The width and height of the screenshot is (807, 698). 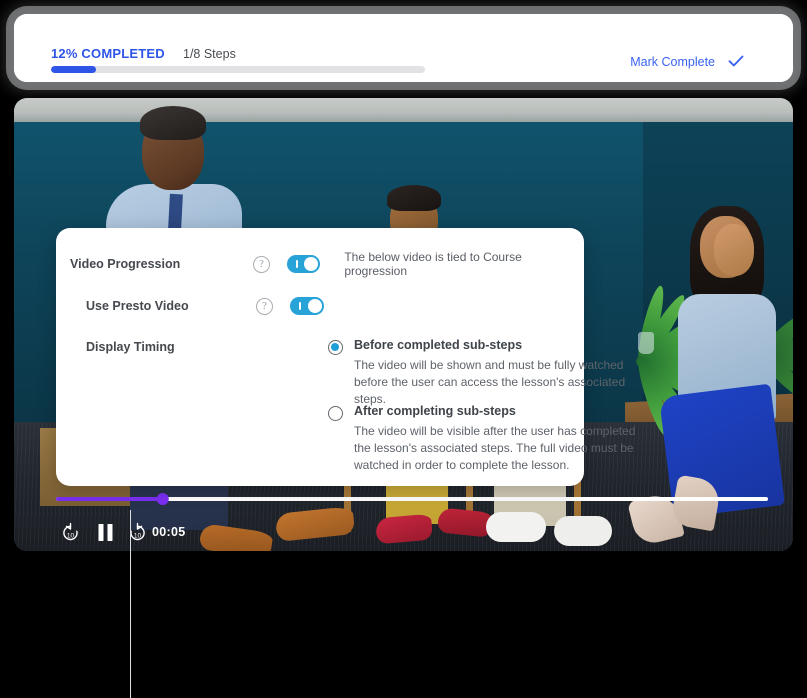 What do you see at coordinates (438, 345) in the screenshot?
I see `radio-title-before-completed: Before completed sub-steps` at bounding box center [438, 345].